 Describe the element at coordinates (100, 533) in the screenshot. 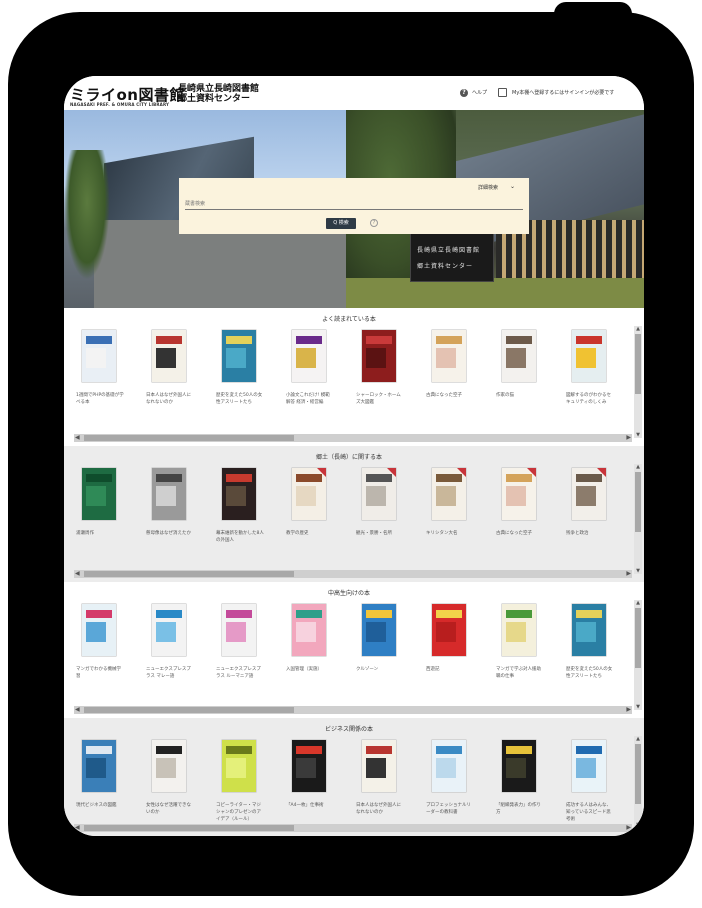

I see `book-title: 浦瀬周作` at that location.